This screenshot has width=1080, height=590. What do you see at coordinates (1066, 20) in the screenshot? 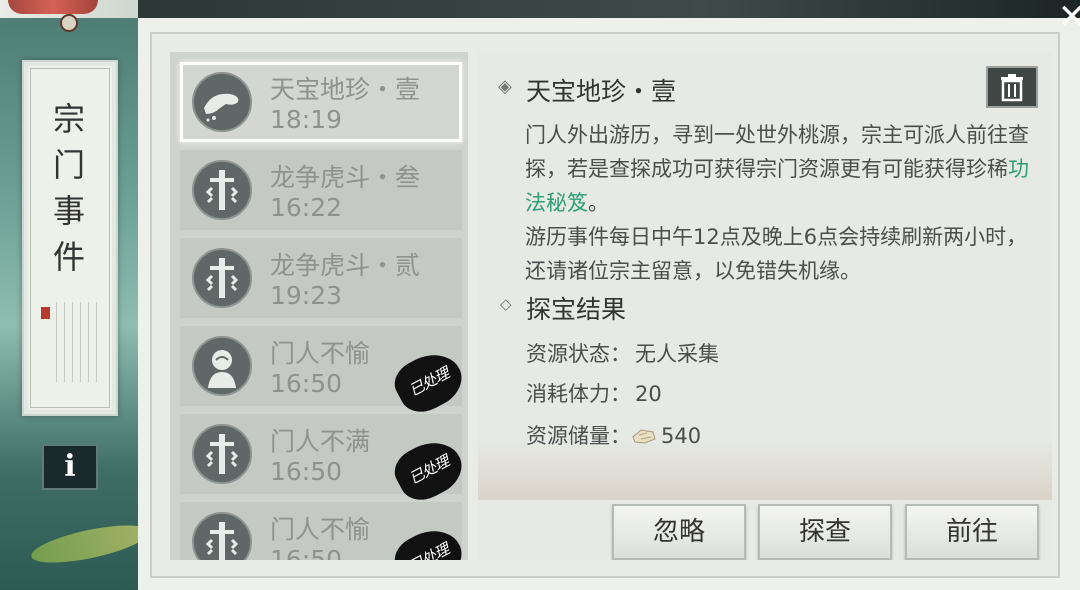
I see `close-icon: ✕` at bounding box center [1066, 20].